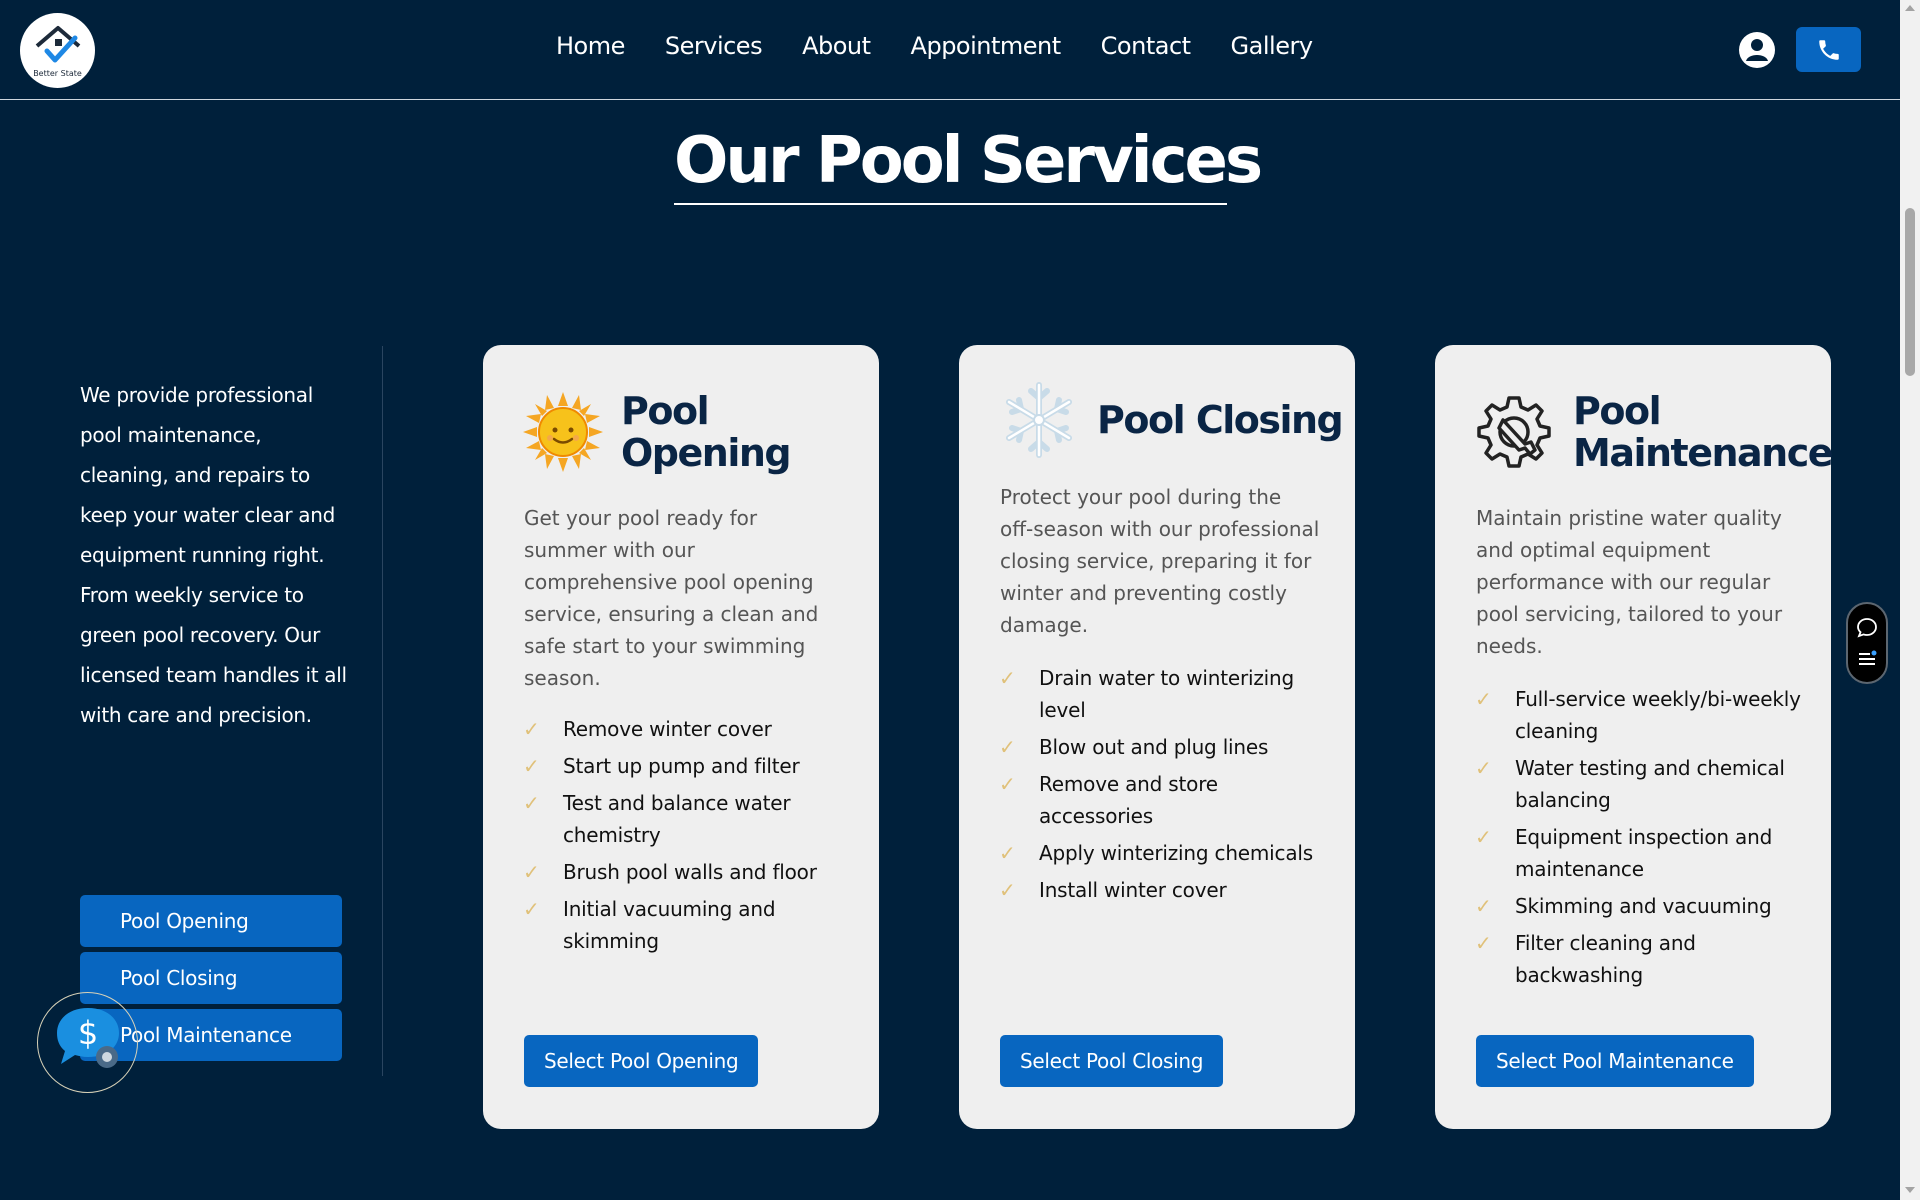  What do you see at coordinates (1039, 420) in the screenshot?
I see `snowflake-icon` at bounding box center [1039, 420].